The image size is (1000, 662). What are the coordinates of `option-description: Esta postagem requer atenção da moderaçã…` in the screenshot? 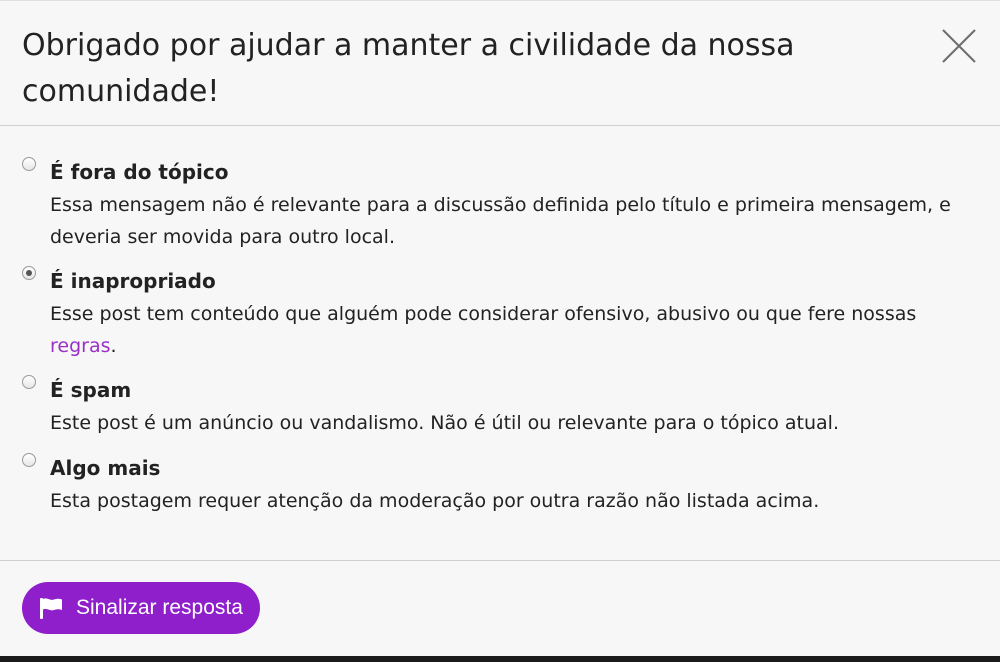 It's located at (435, 501).